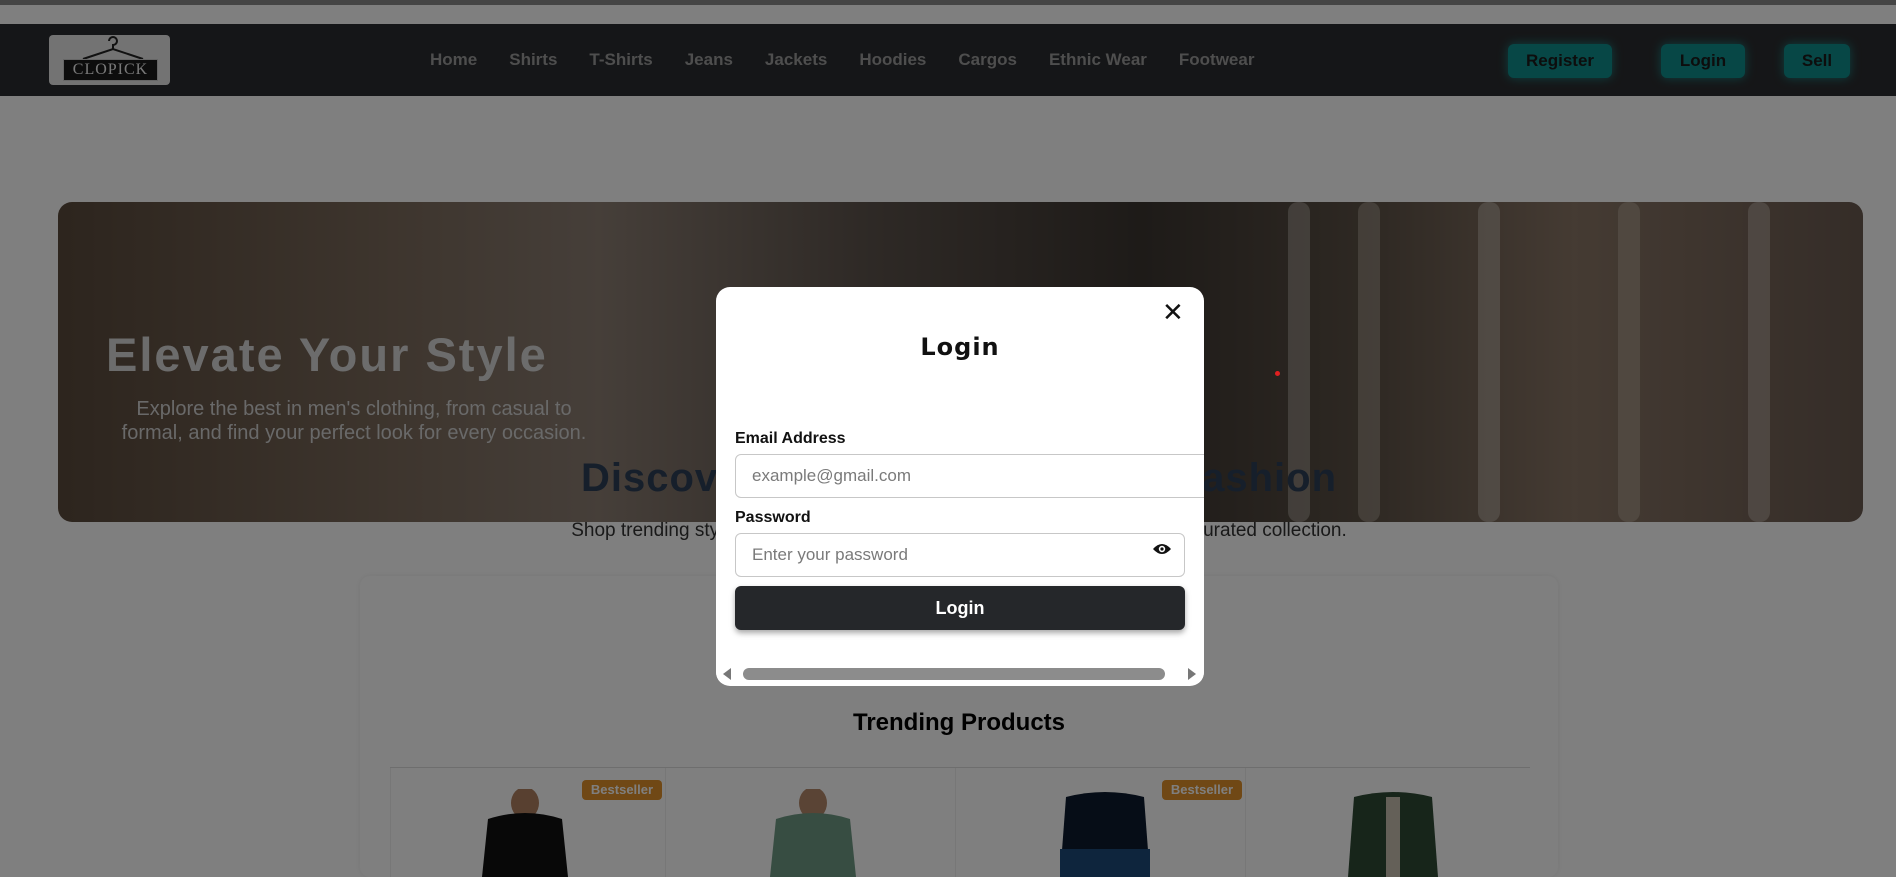 This screenshot has width=1896, height=877. I want to click on cursor-dot, so click(1277, 373).